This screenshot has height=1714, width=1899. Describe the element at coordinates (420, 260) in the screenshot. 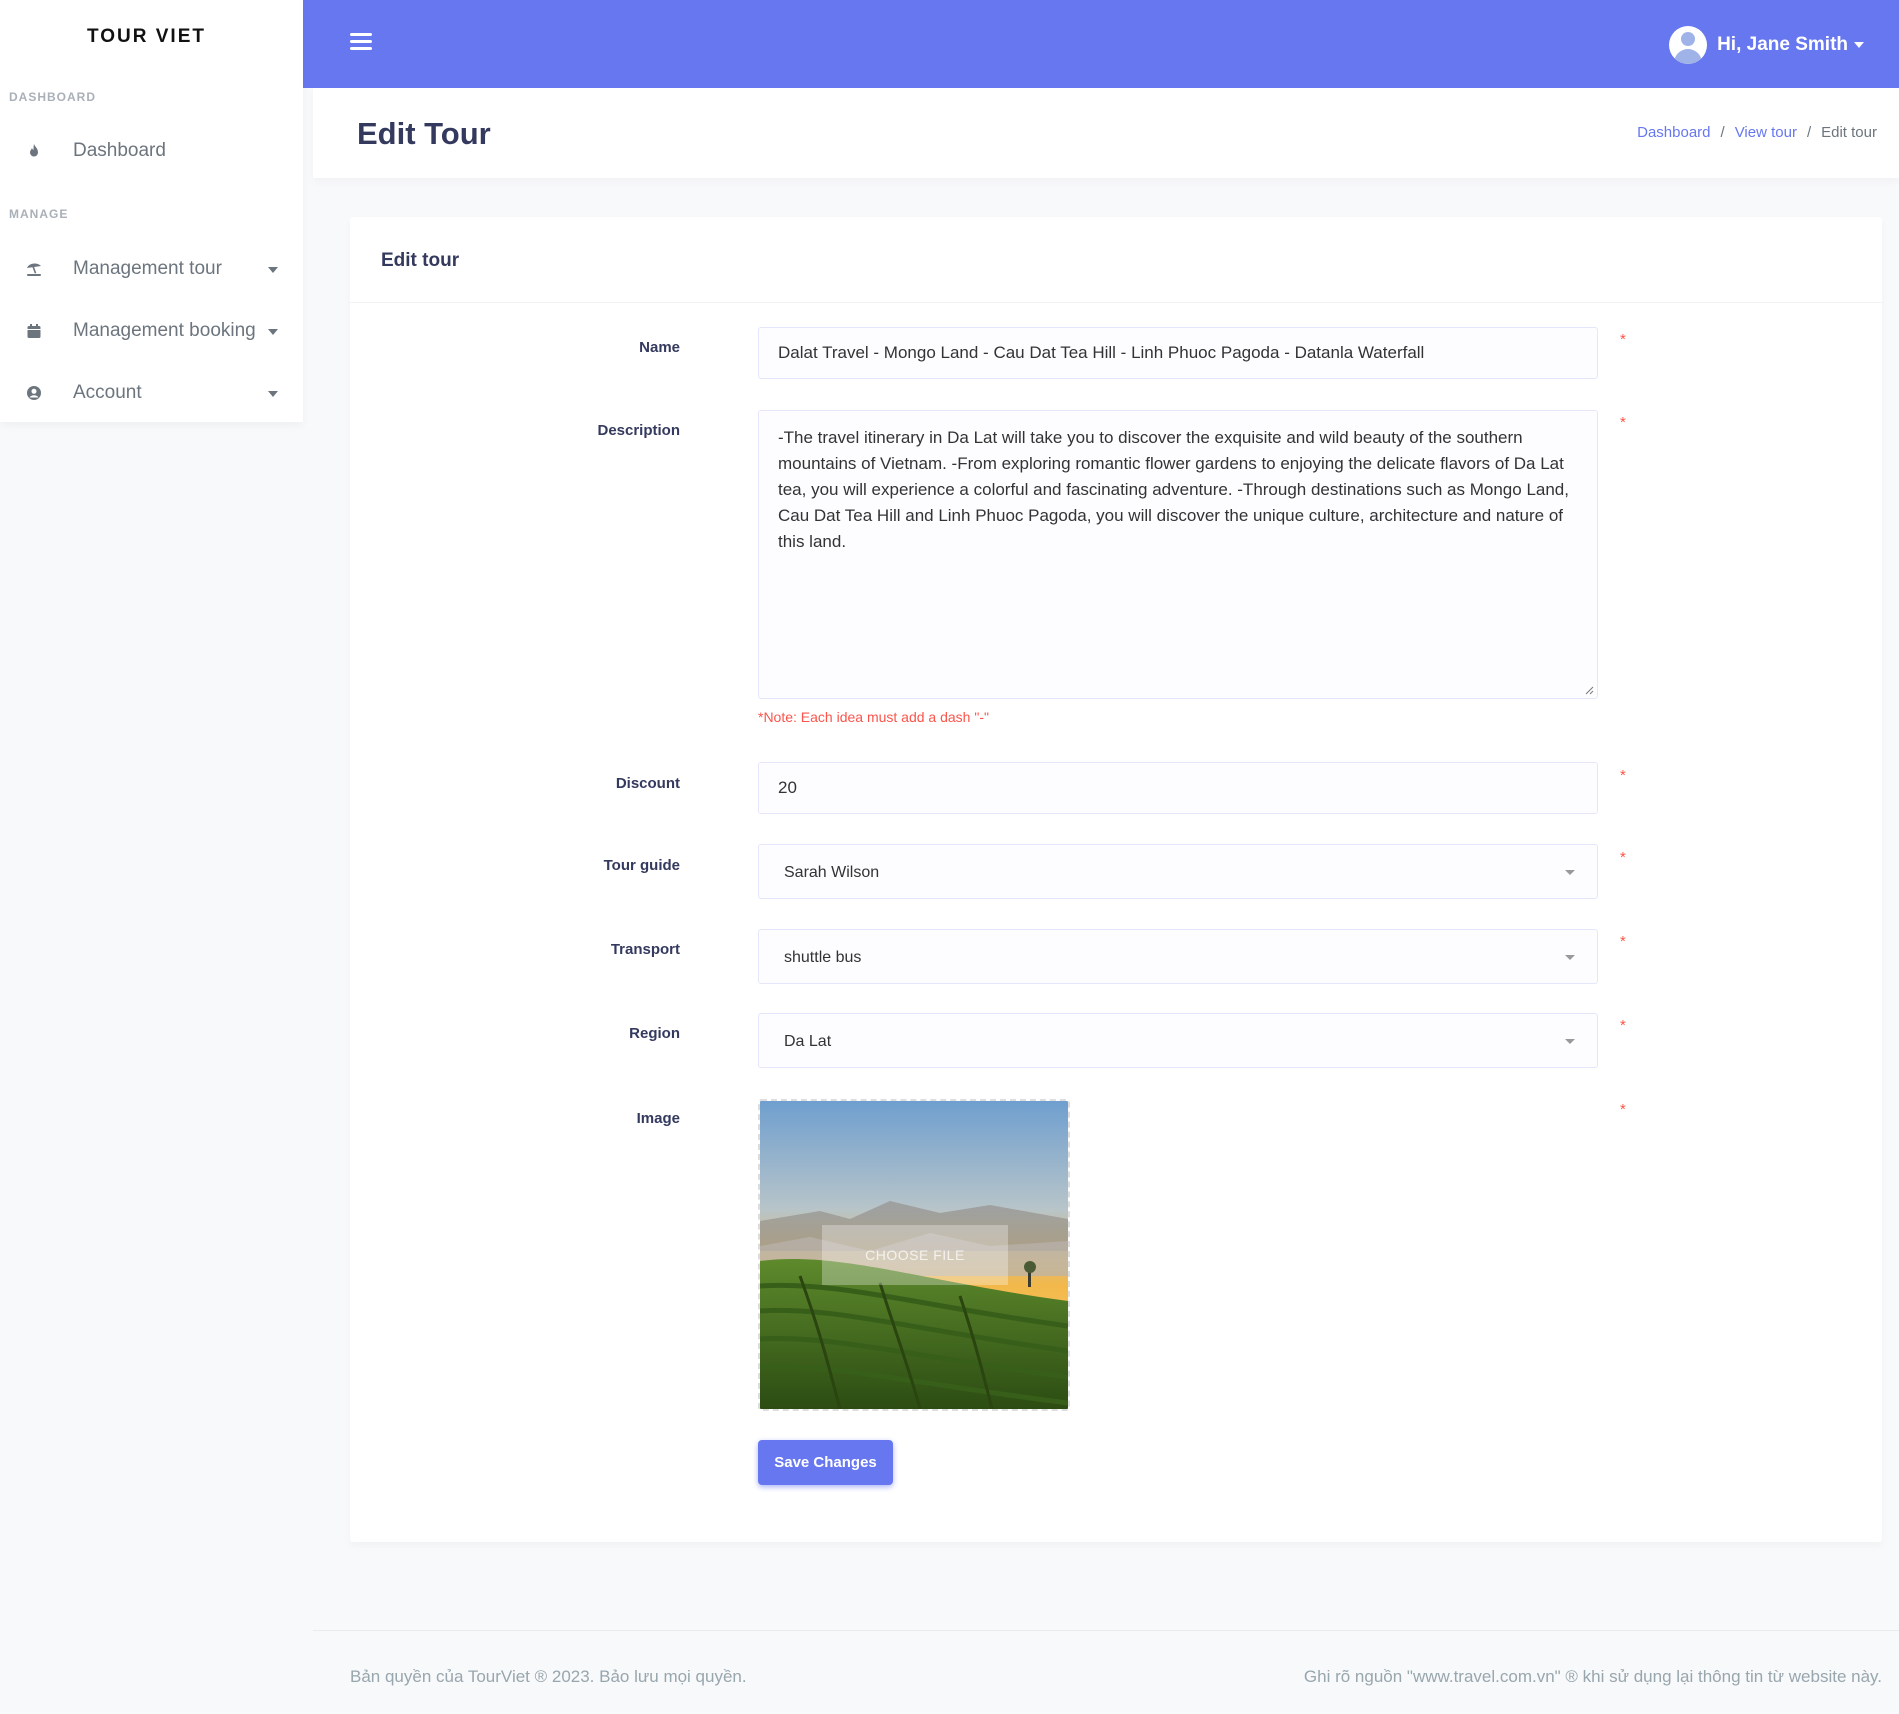

I see `card-title: Edit tour` at that location.